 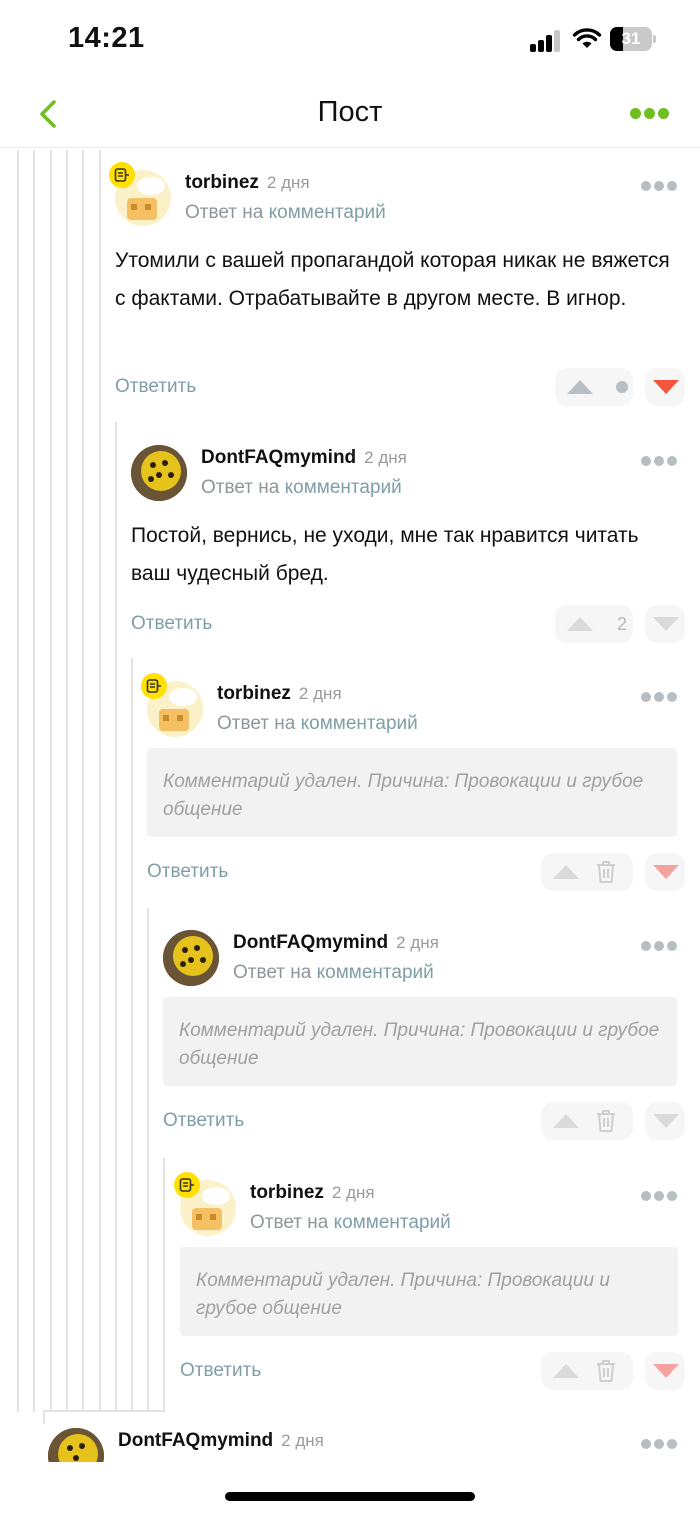 I want to click on page-title: Пост, so click(x=350, y=112).